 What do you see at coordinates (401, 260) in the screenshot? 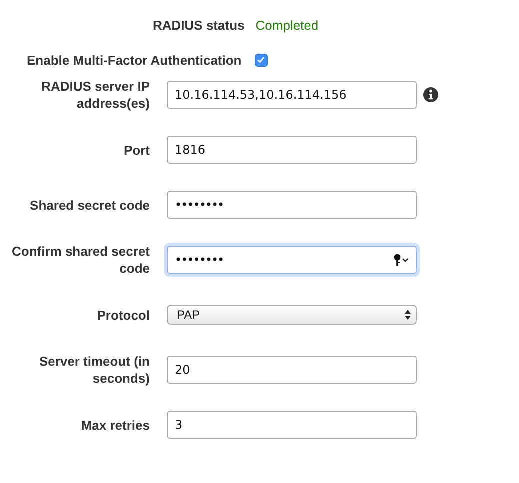
I see `key-icon` at bounding box center [401, 260].